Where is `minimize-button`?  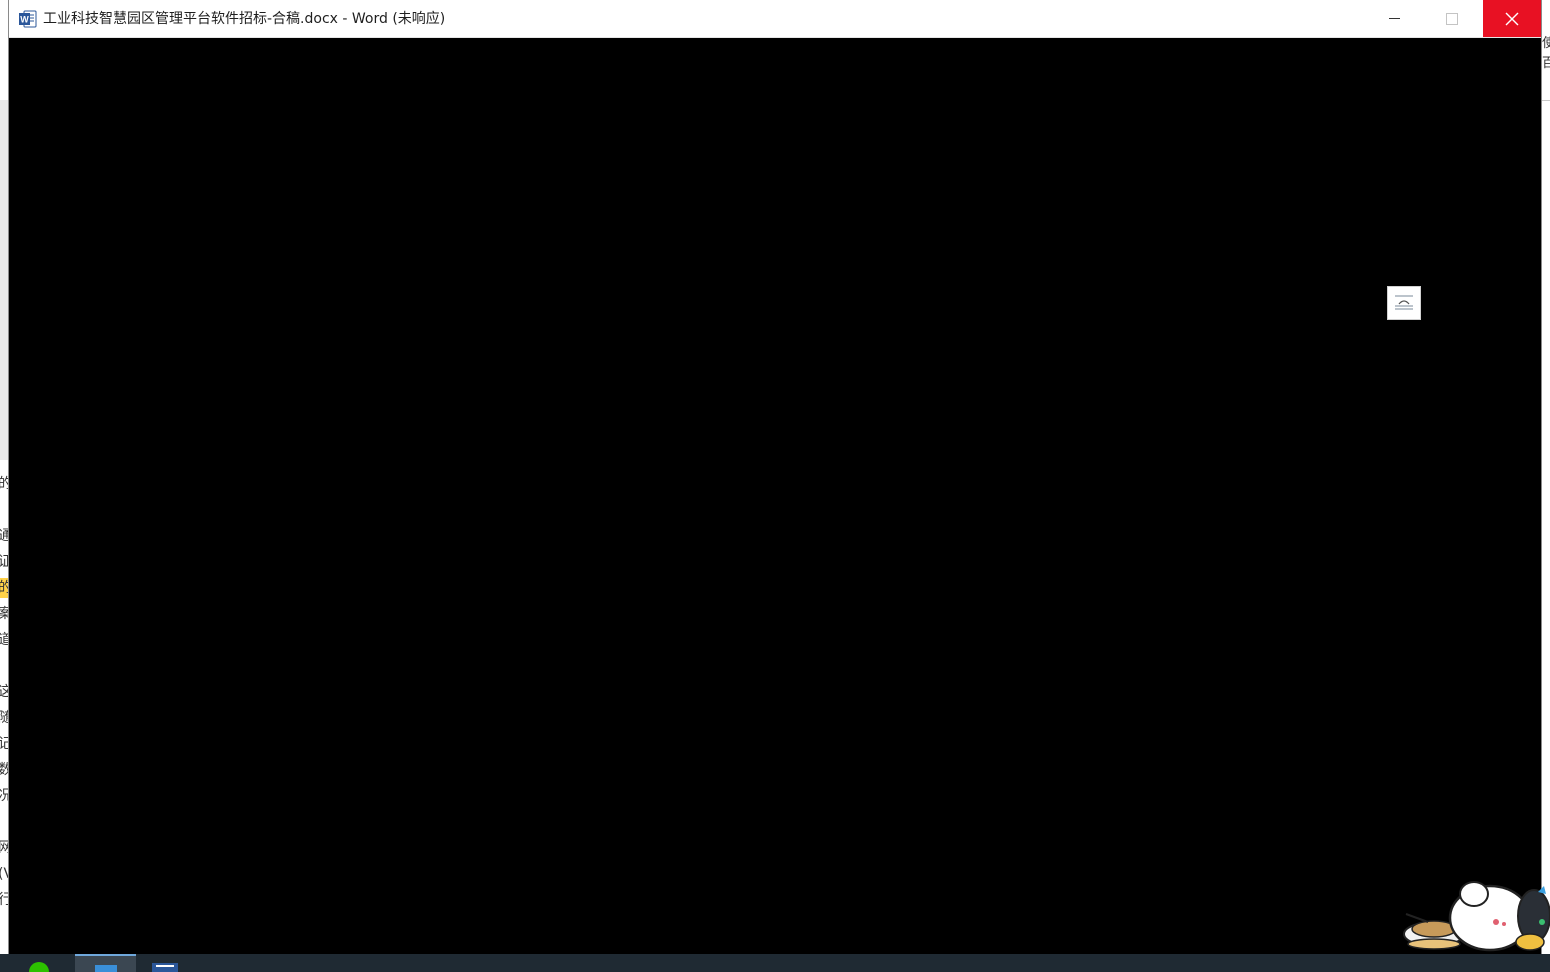 minimize-button is located at coordinates (1394, 18).